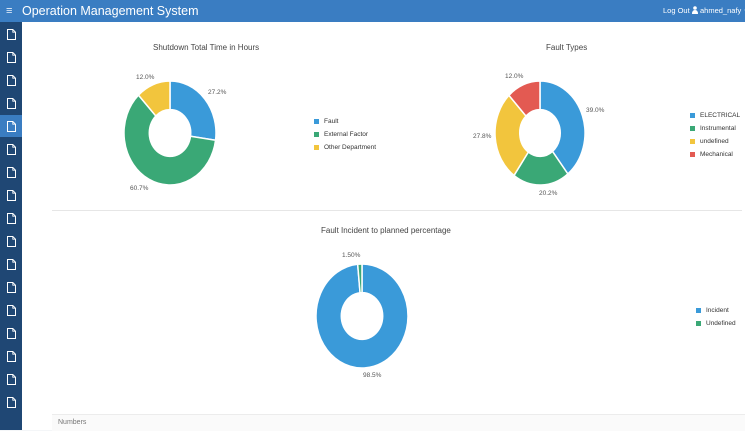 The image size is (745, 431). I want to click on incident-donut-chart, so click(362, 316).